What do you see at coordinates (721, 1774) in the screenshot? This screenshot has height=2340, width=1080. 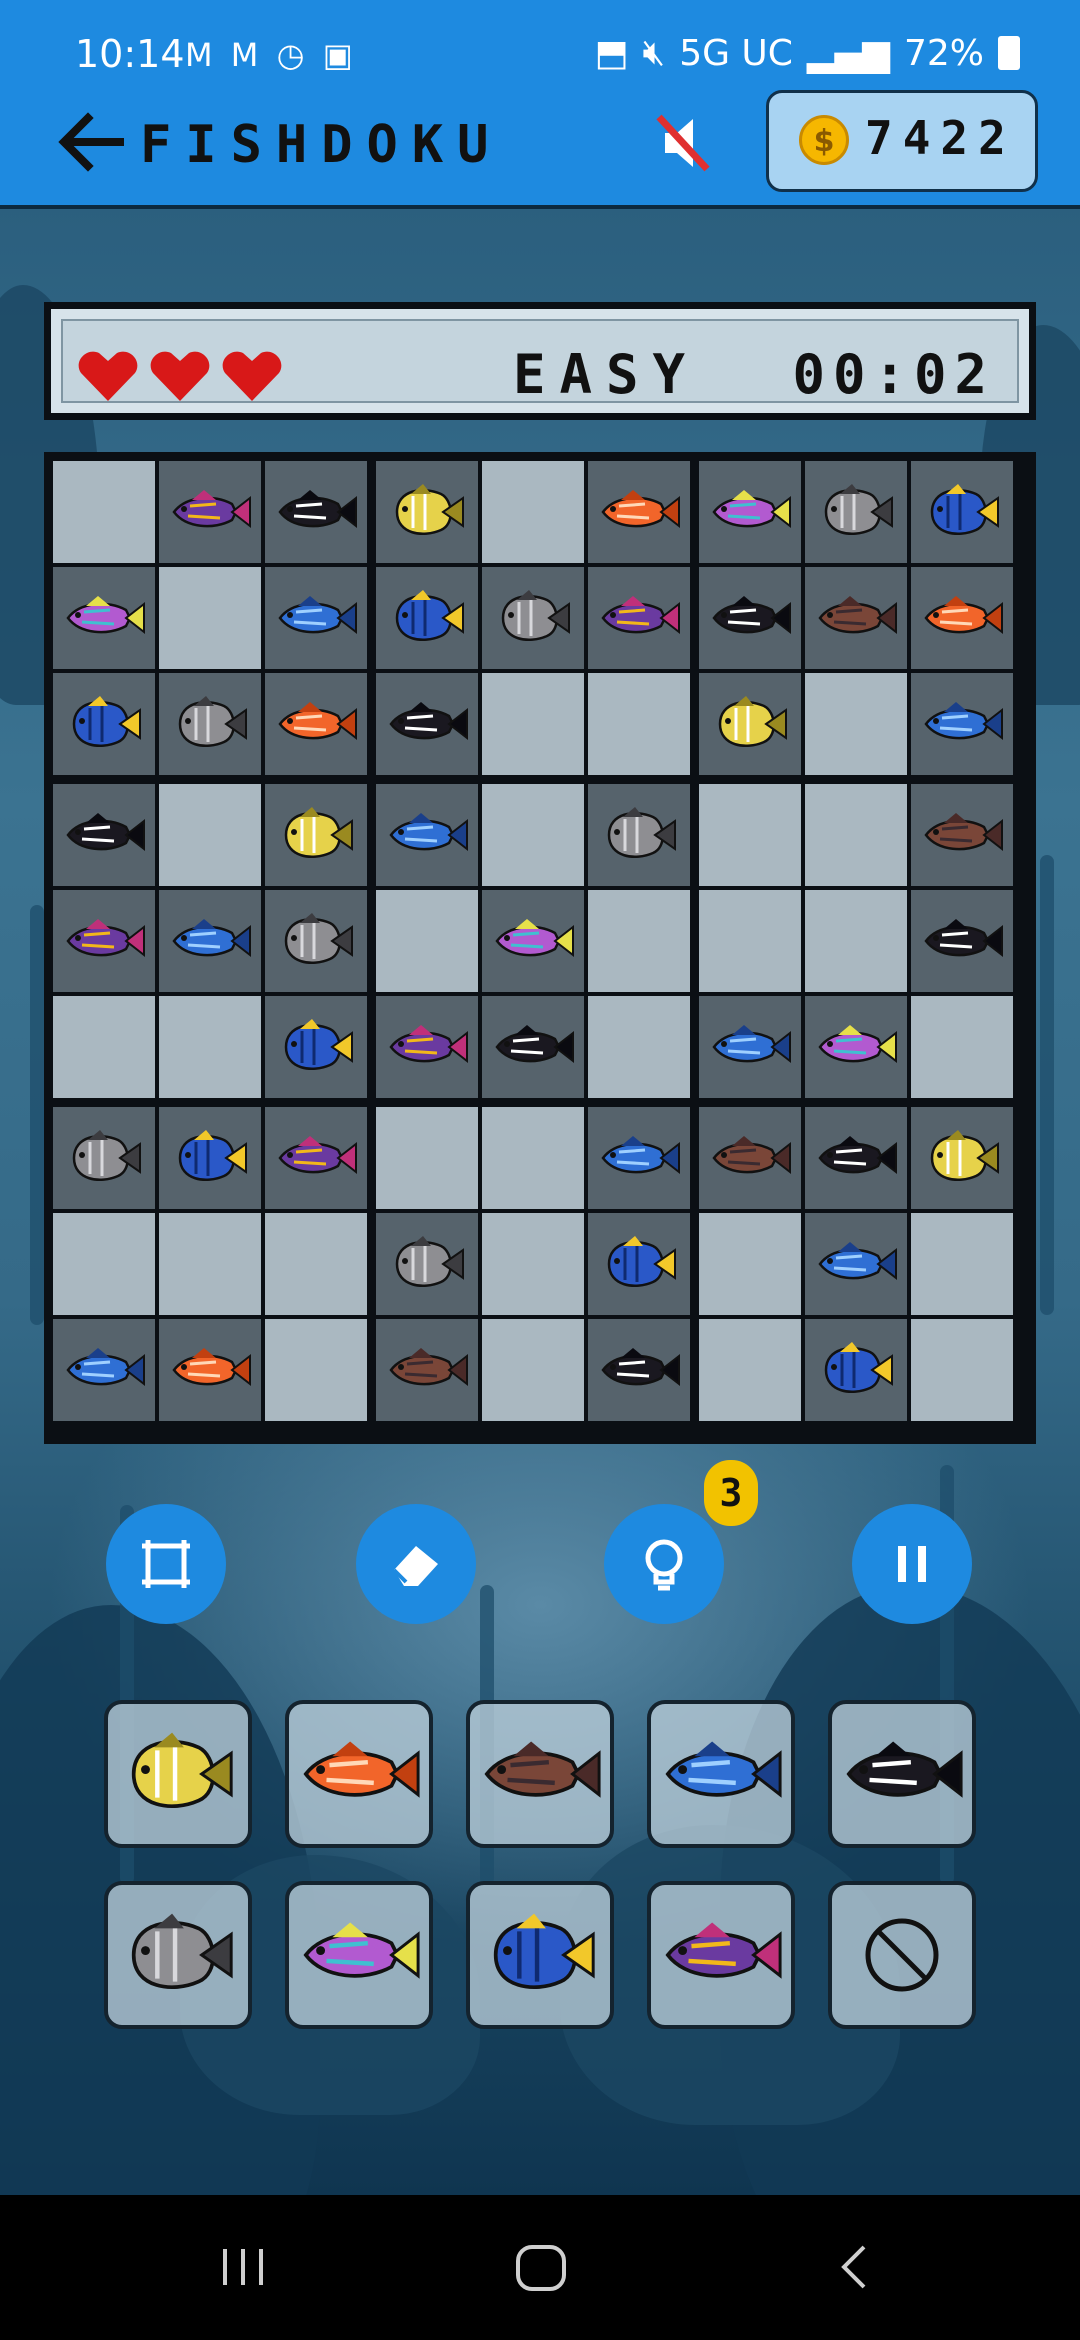 I see `palette-blue-chromis-button` at bounding box center [721, 1774].